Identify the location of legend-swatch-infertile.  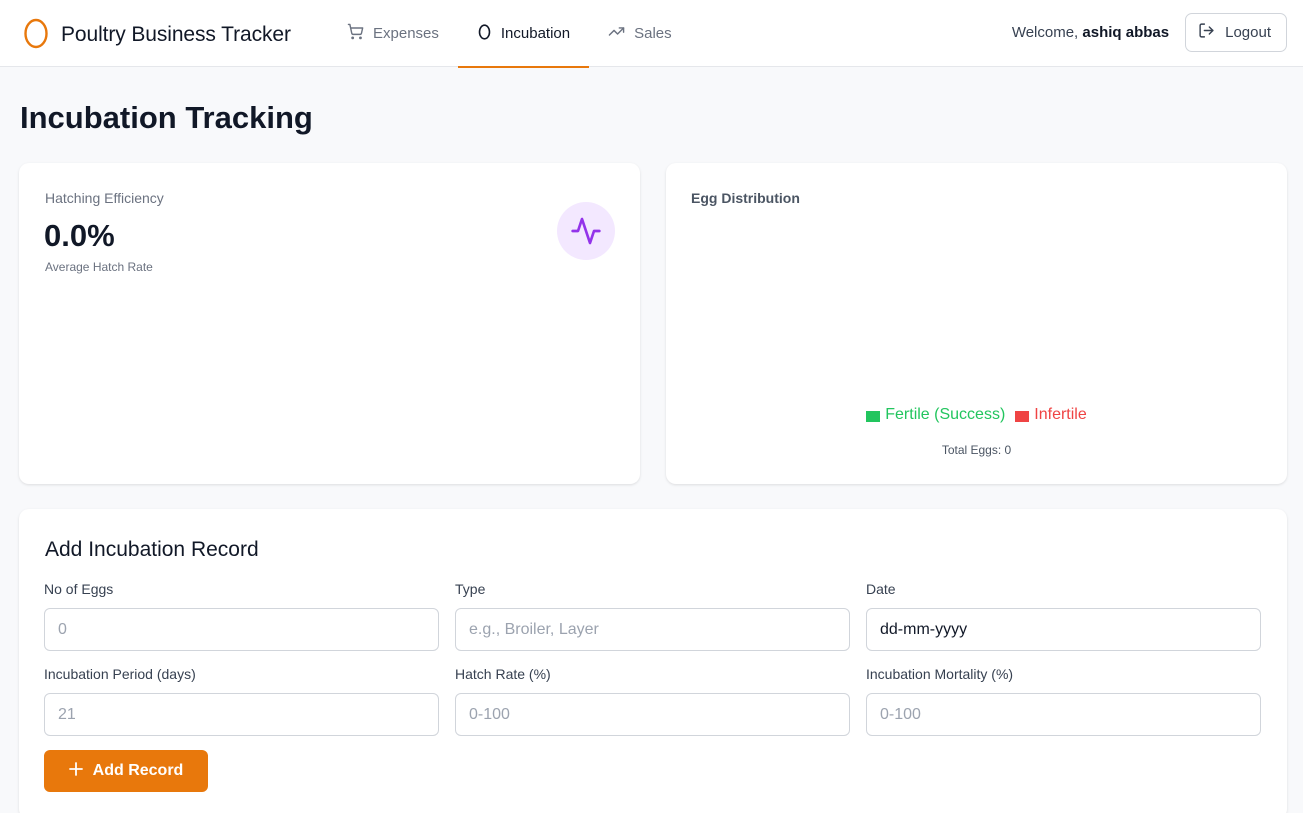
(1022, 416).